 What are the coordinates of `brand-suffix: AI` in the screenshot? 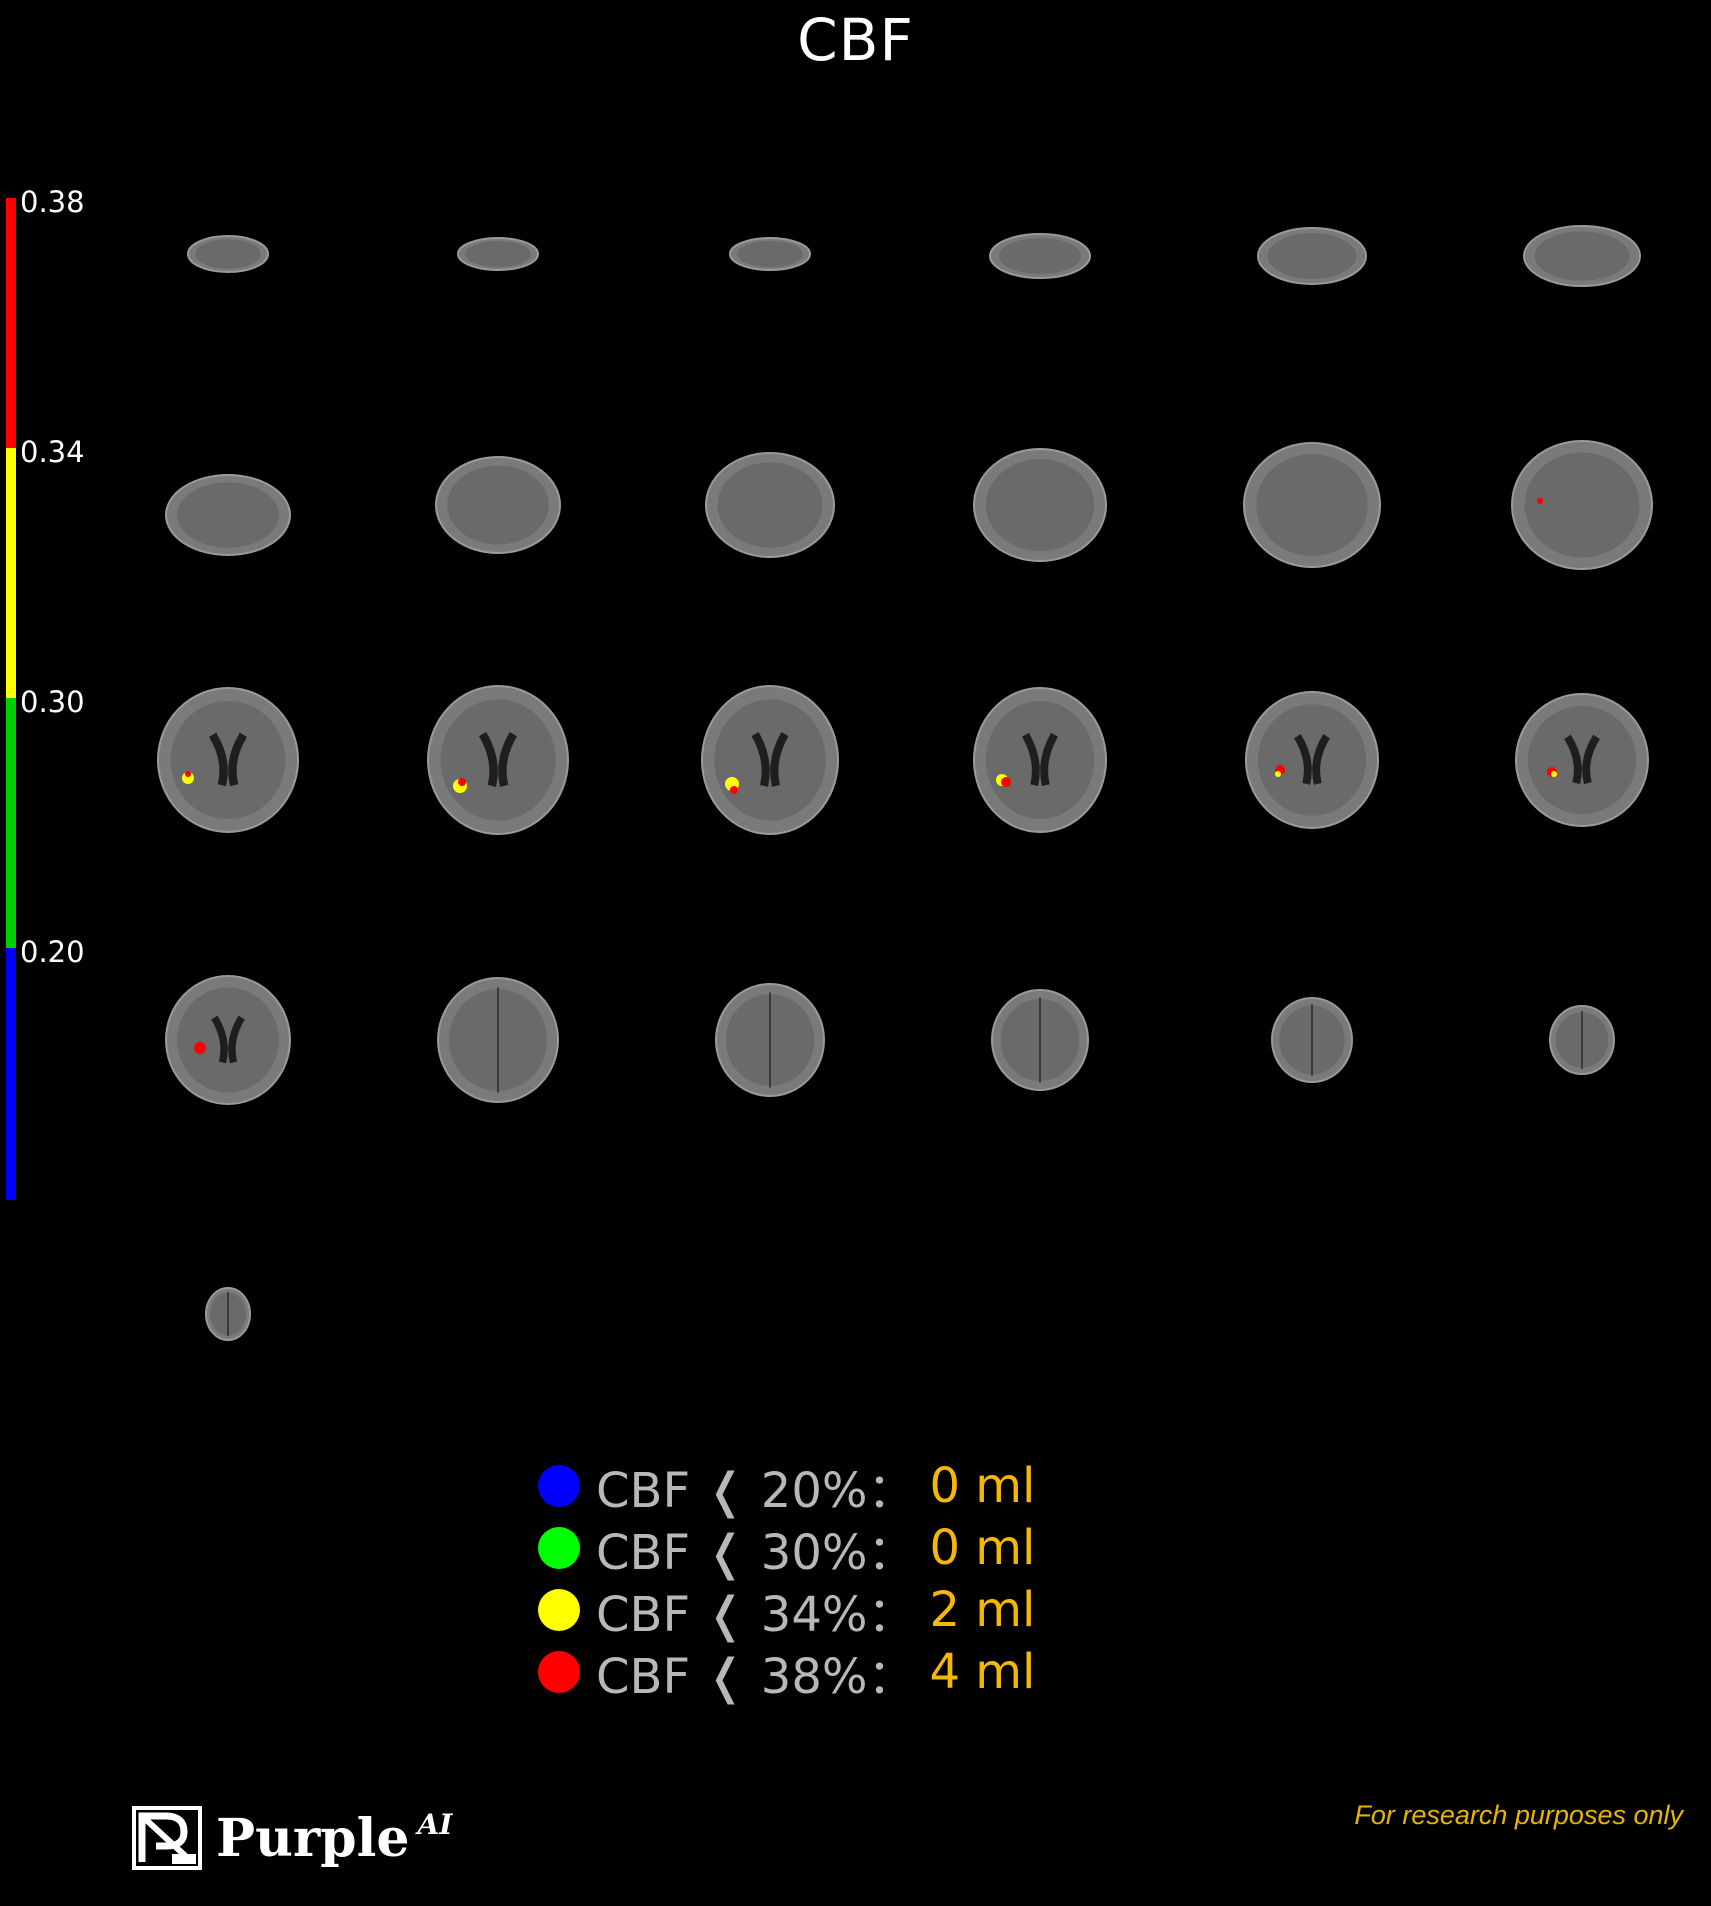 It's located at (435, 1824).